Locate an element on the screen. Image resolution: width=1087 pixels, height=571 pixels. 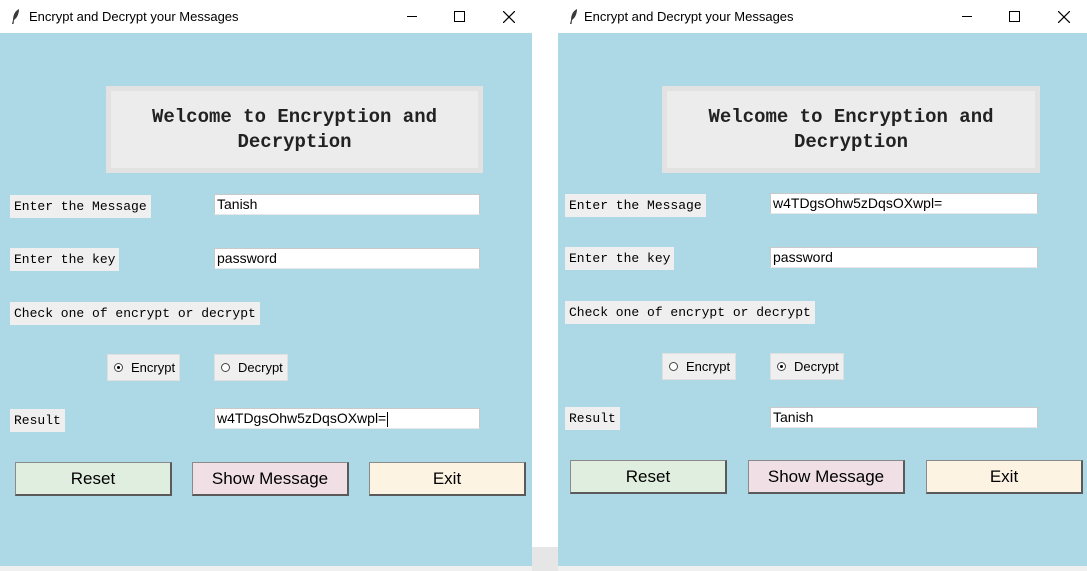
result-input: Tanish is located at coordinates (904, 417).